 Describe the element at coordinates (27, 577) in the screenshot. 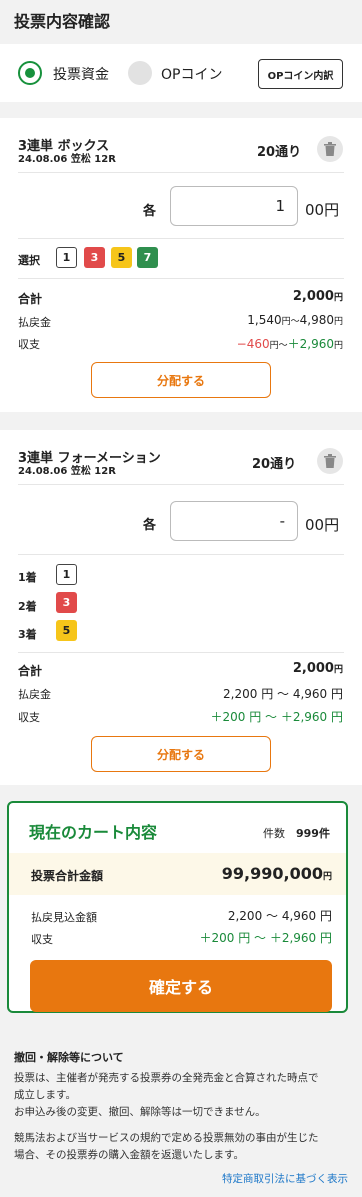

I see `place1-label: 1着` at that location.